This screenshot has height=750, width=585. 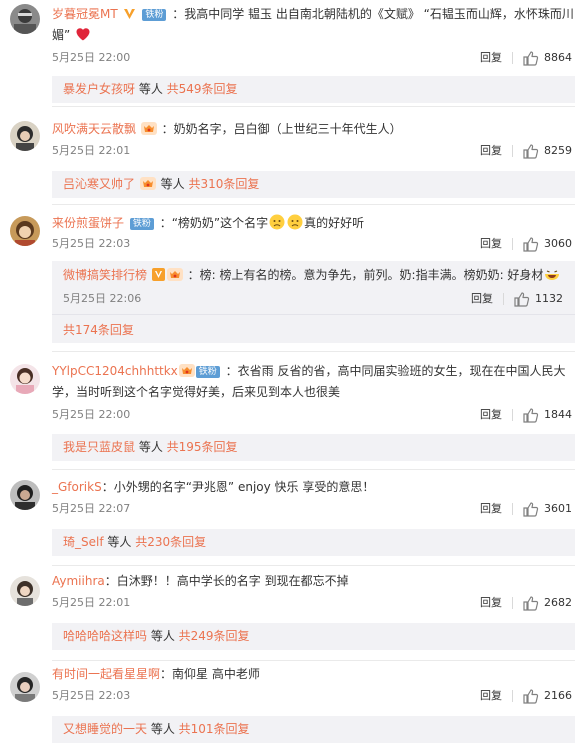 I want to click on username: YYlpCC1204chhhttkx, so click(x=115, y=371).